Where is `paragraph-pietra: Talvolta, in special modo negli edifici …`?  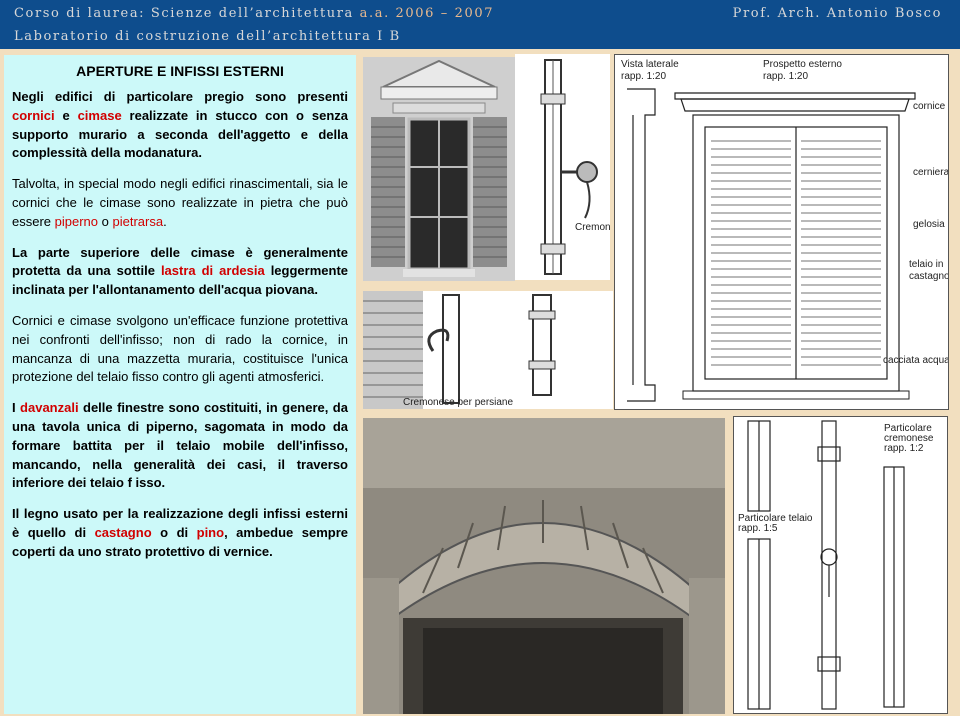
paragraph-pietra: Talvolta, in special modo negli edifici … is located at coordinates (180, 202).